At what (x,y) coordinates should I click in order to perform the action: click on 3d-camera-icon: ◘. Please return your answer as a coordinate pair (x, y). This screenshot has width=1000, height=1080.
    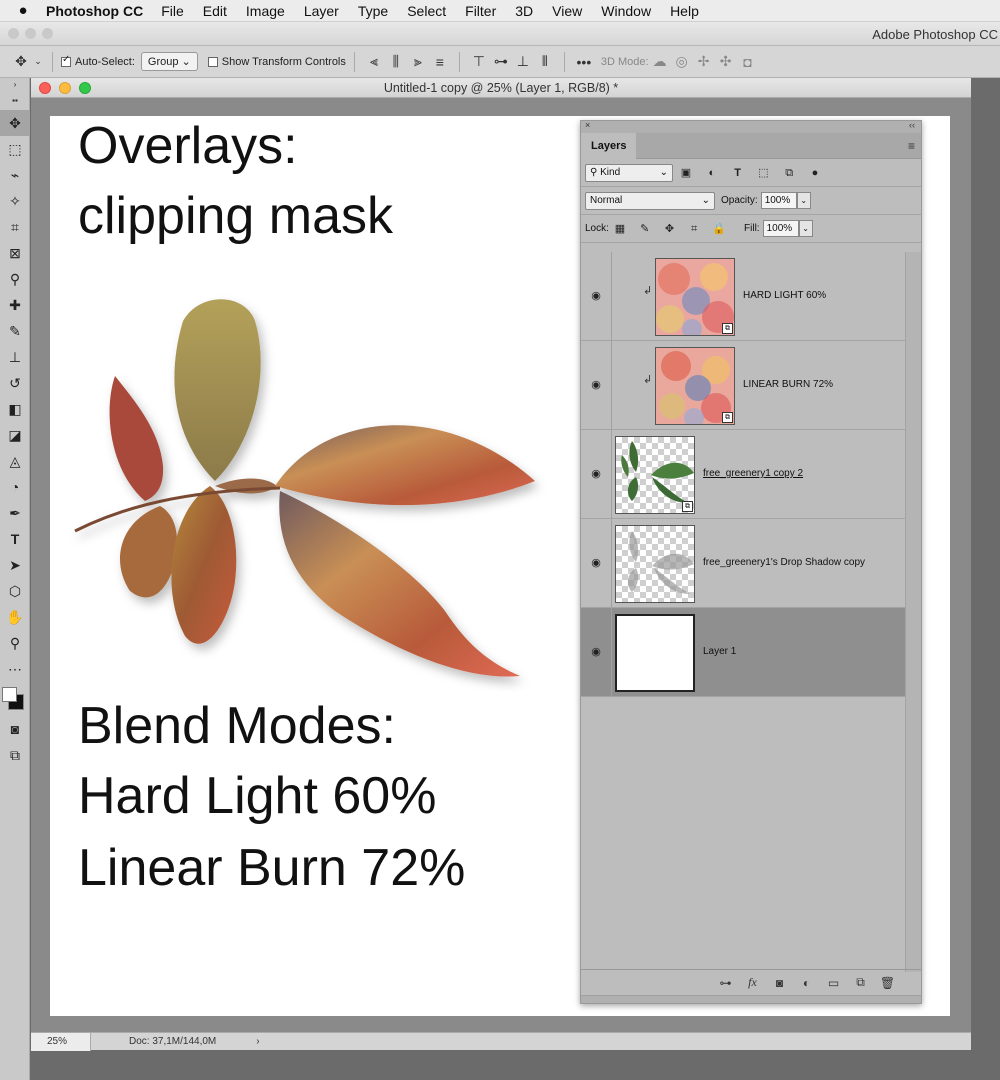
    Looking at the image, I should click on (748, 62).